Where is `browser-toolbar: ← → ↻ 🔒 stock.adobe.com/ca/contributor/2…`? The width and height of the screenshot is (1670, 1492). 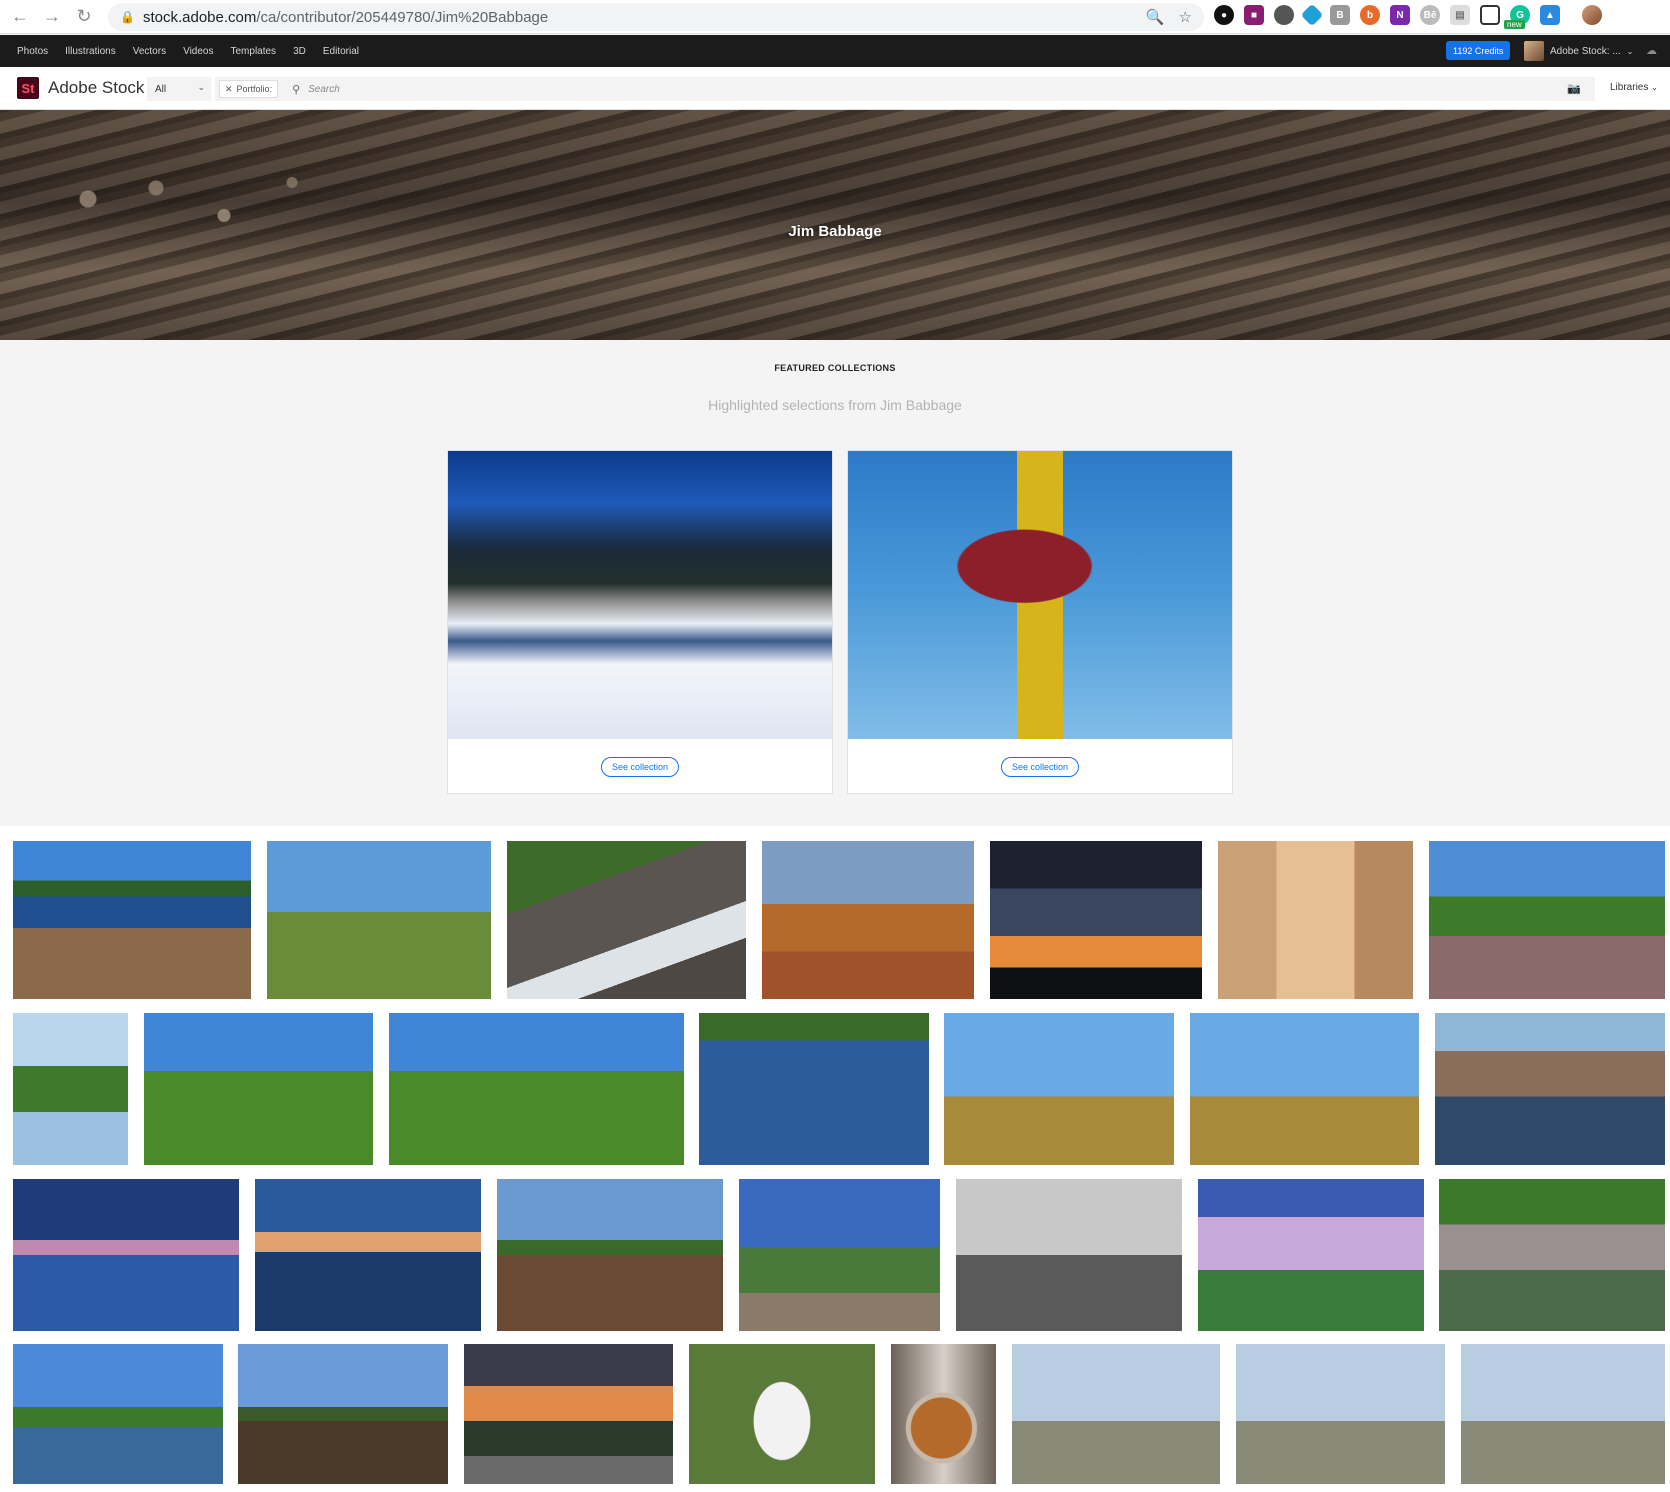 browser-toolbar: ← → ↻ 🔒 stock.adobe.com/ca/contributor/2… is located at coordinates (835, 17).